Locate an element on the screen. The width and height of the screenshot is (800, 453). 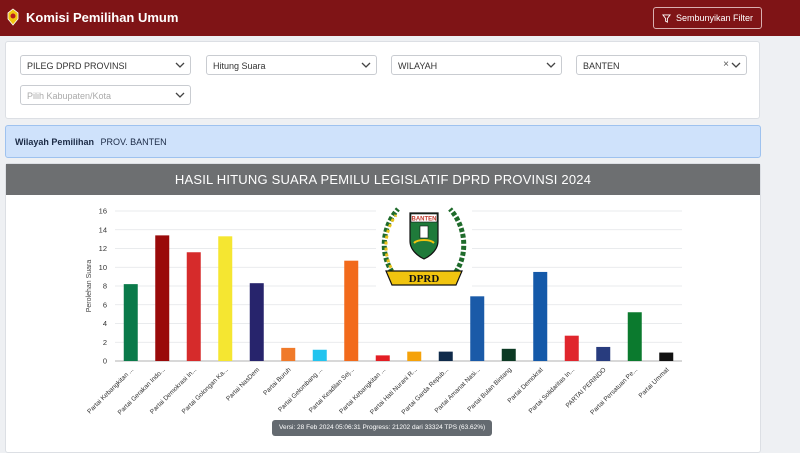
y-tick-label: 4 is located at coordinates (105, 323).